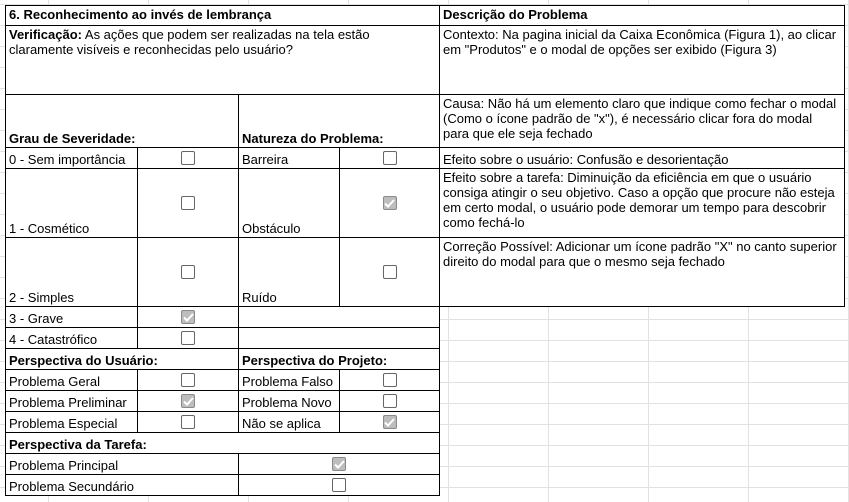 This screenshot has height=502, width=849. Describe the element at coordinates (222, 15) in the screenshot. I see `section-title: 6. Reconhecimento ao invés de lembrança` at that location.